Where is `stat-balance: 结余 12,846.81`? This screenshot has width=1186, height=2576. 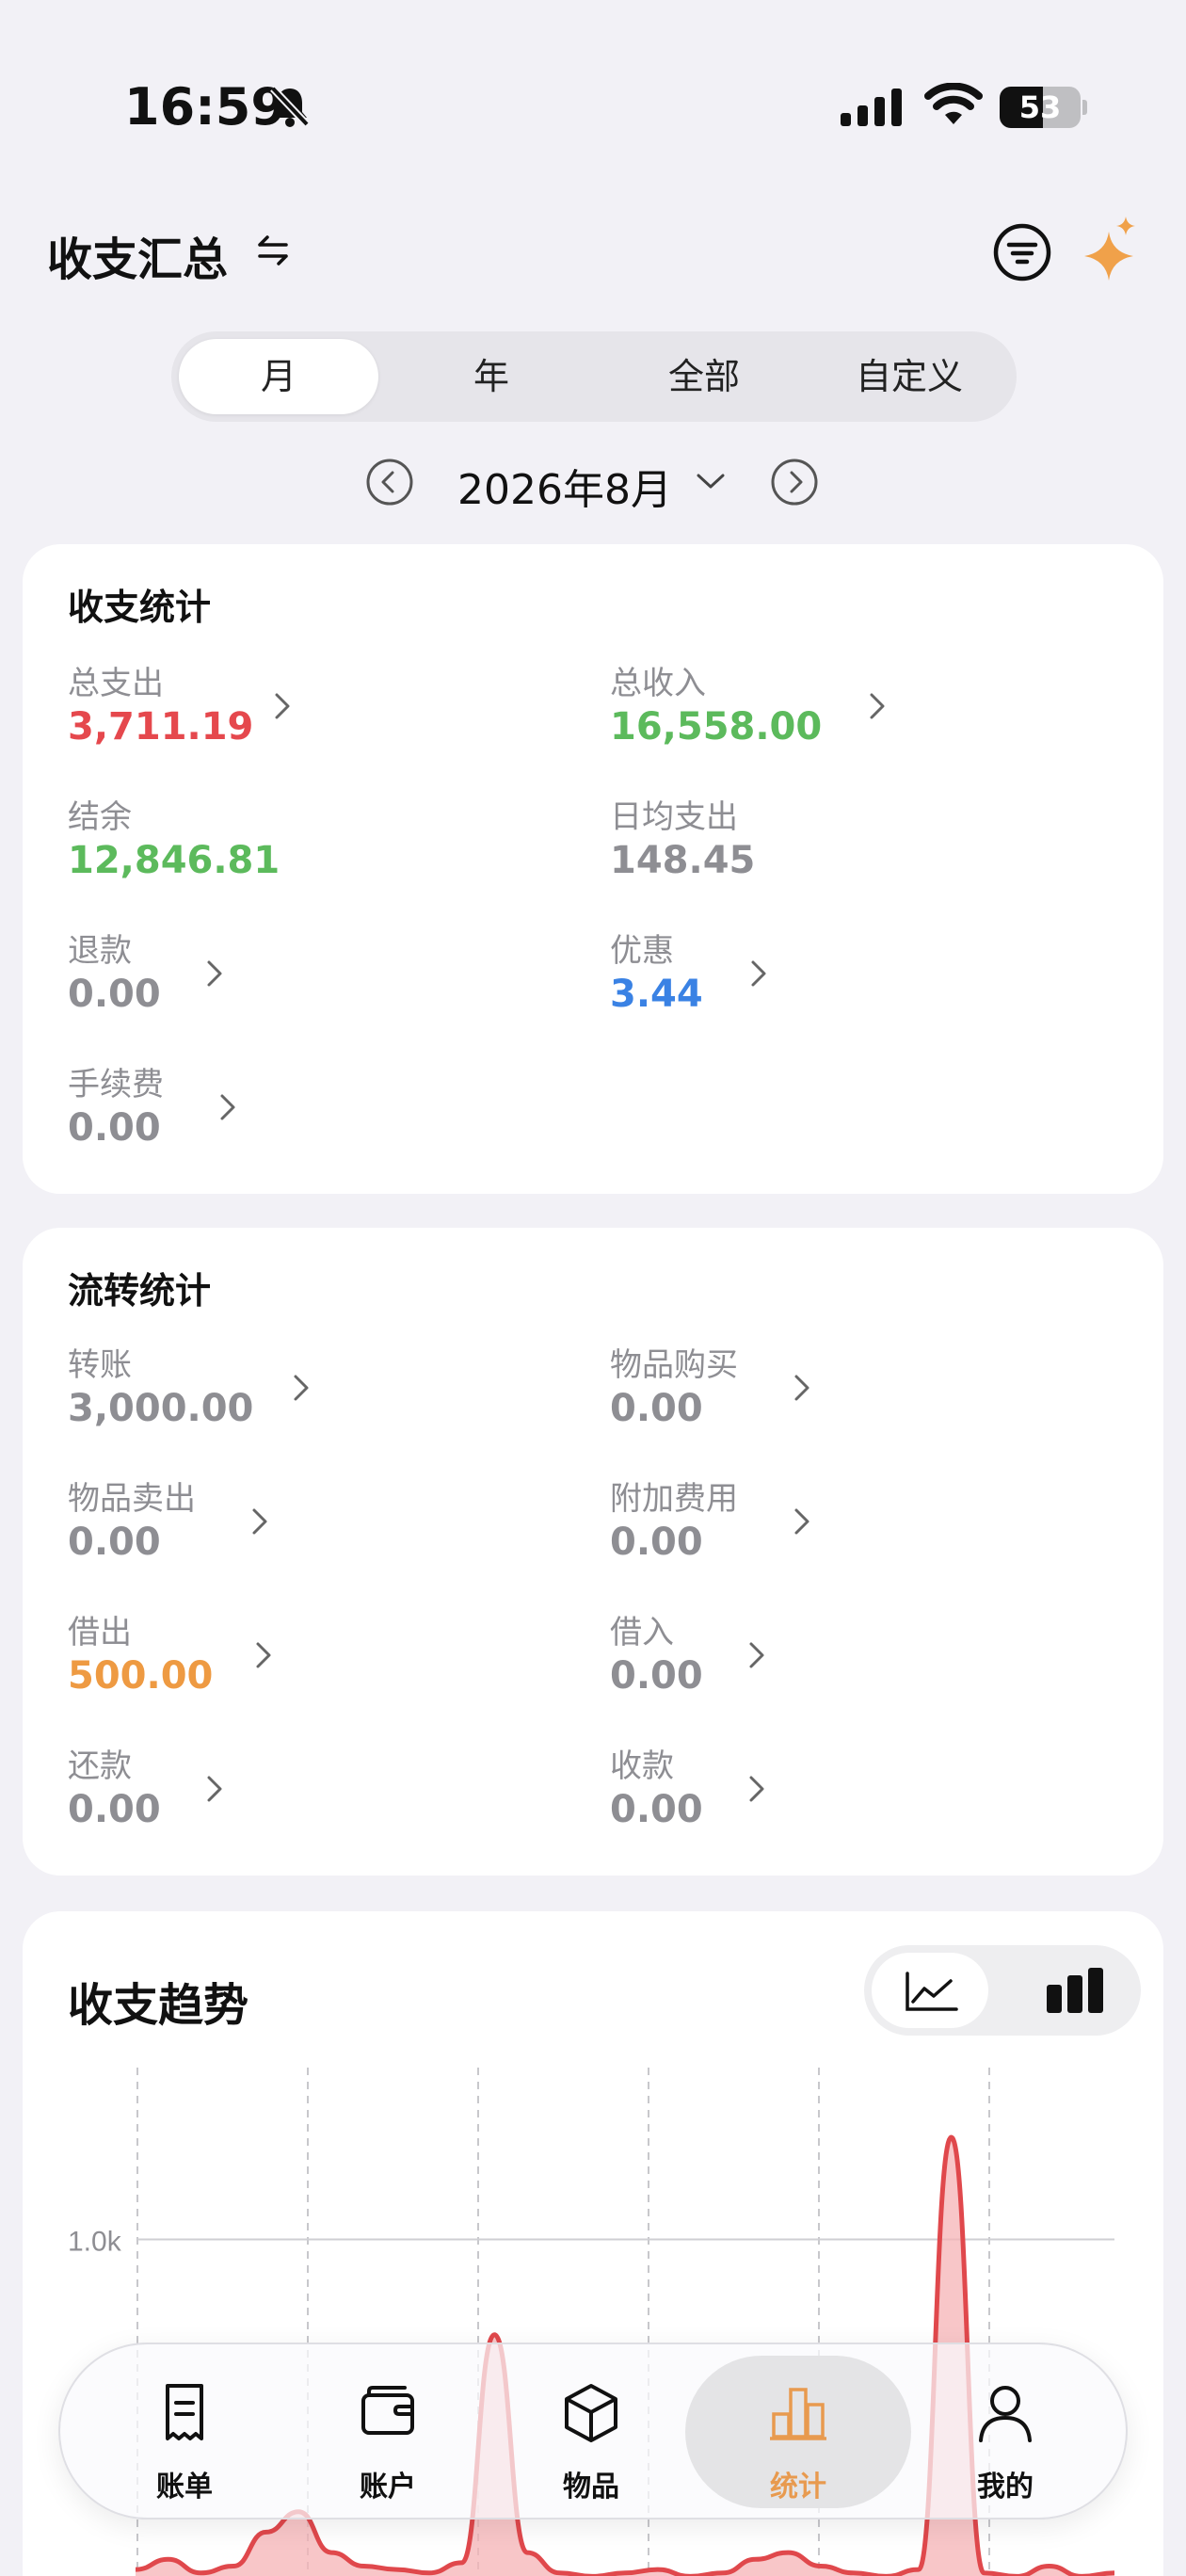 stat-balance: 结余 12,846.81 is located at coordinates (174, 840).